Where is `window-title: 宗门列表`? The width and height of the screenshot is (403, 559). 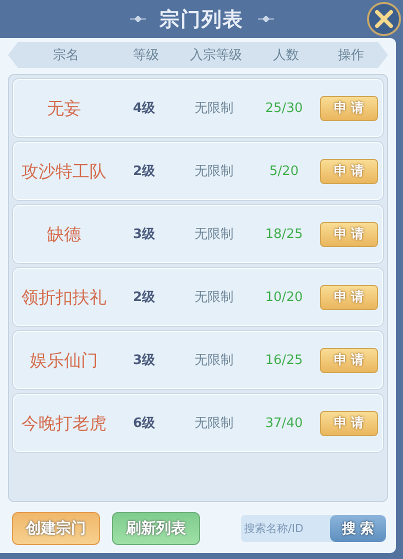
window-title: 宗门列表 is located at coordinates (202, 19).